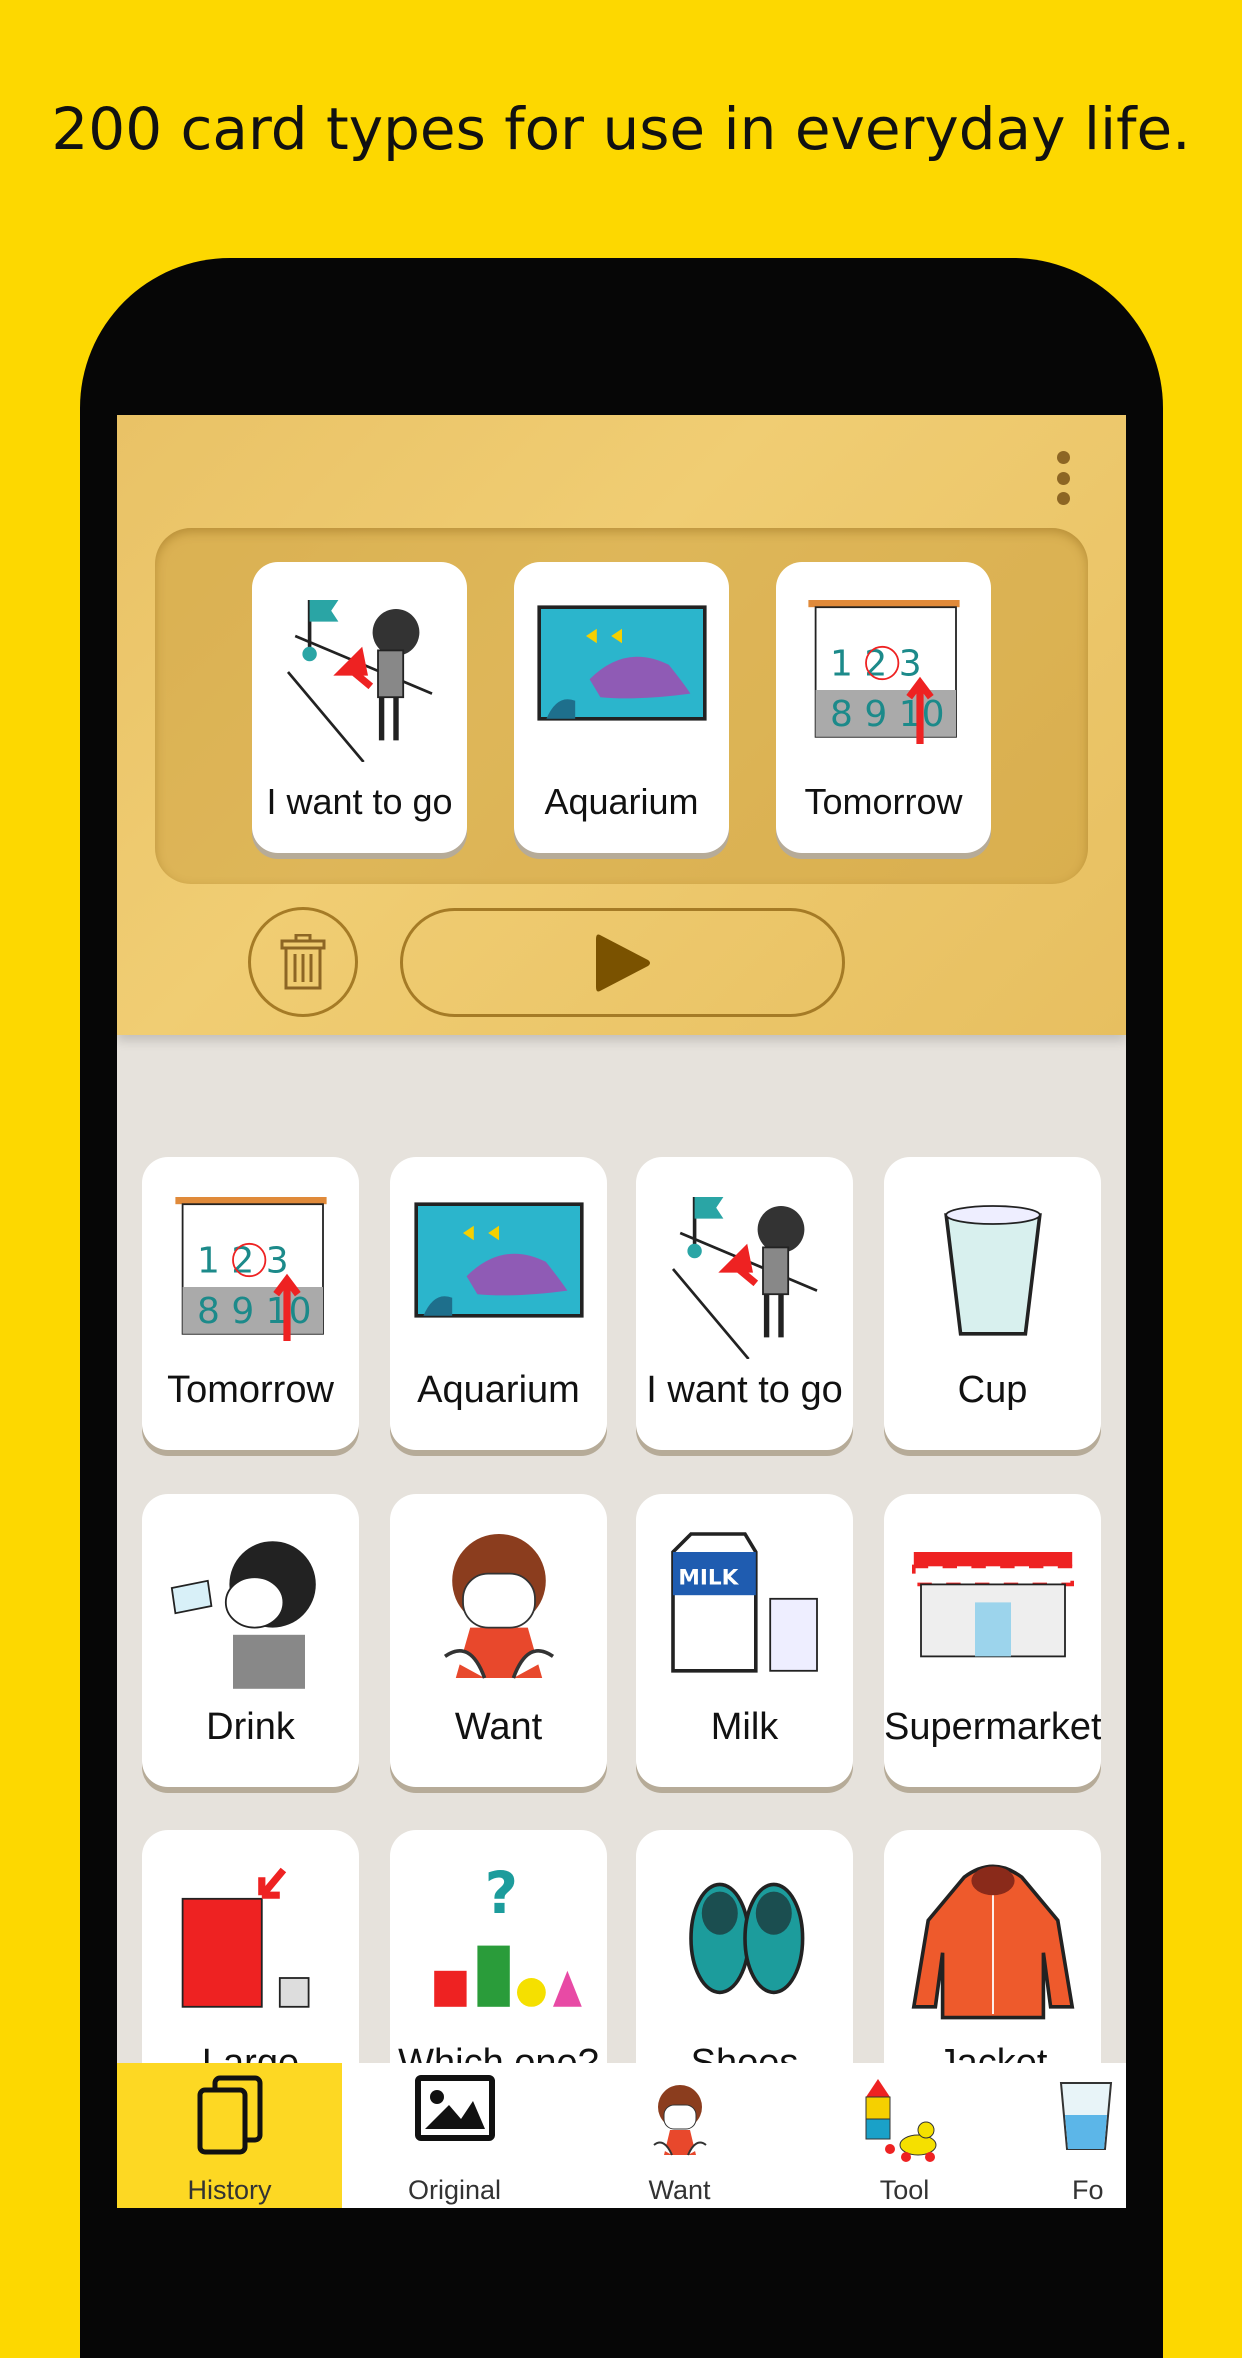 This screenshot has height=2358, width=1242. Describe the element at coordinates (992, 1390) in the screenshot. I see `card-label: Cup` at that location.